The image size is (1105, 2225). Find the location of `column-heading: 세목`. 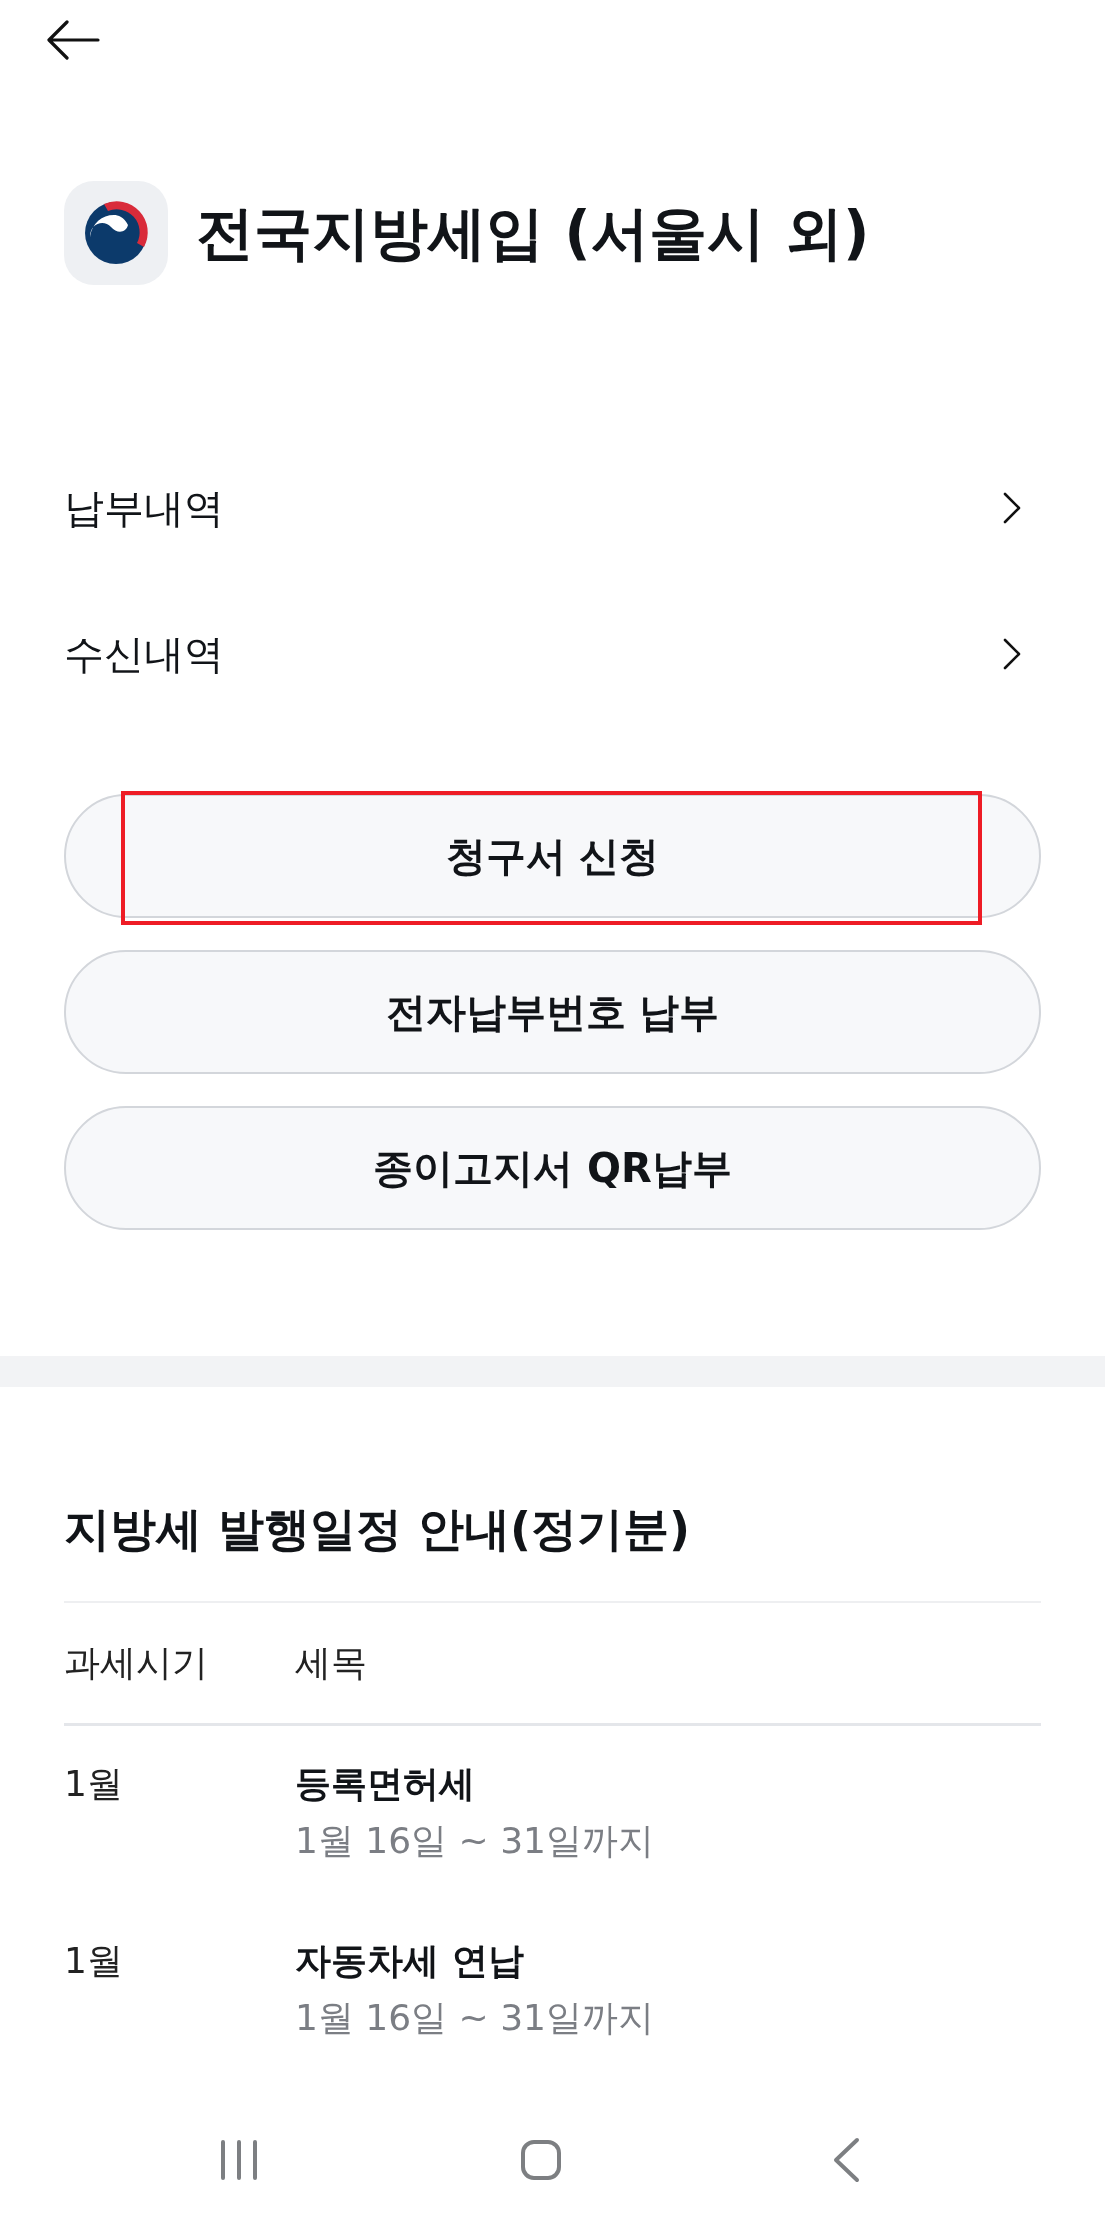

column-heading: 세목 is located at coordinates (331, 1663).